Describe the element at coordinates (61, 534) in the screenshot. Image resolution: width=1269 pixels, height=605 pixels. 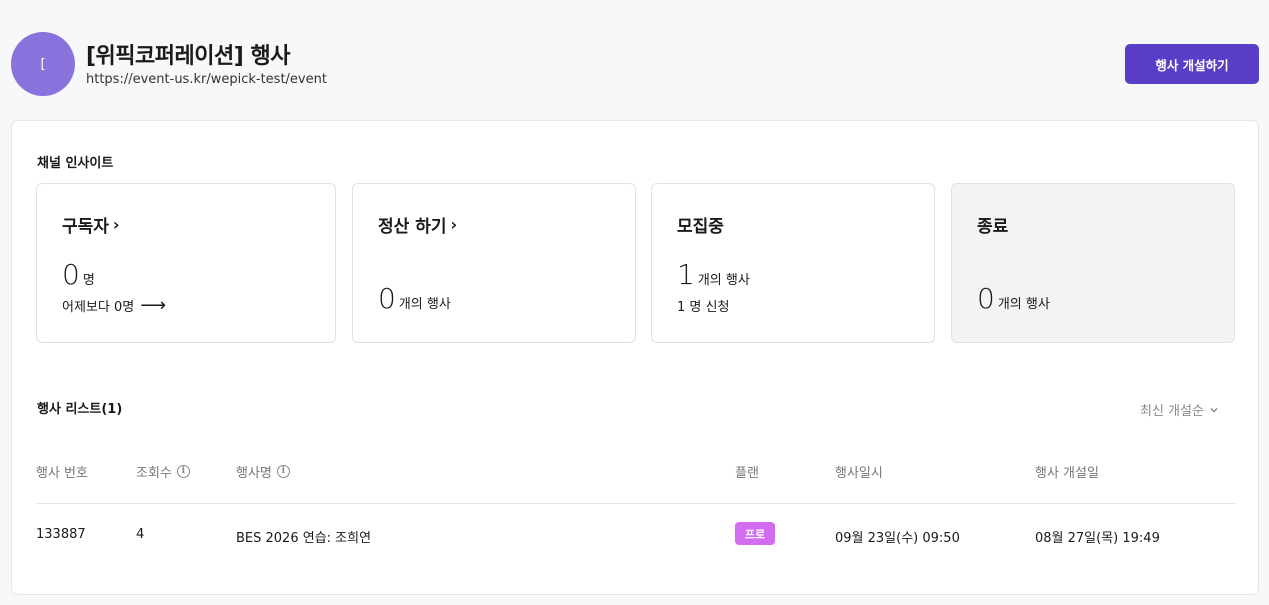
I see `event-id: 133887` at that location.